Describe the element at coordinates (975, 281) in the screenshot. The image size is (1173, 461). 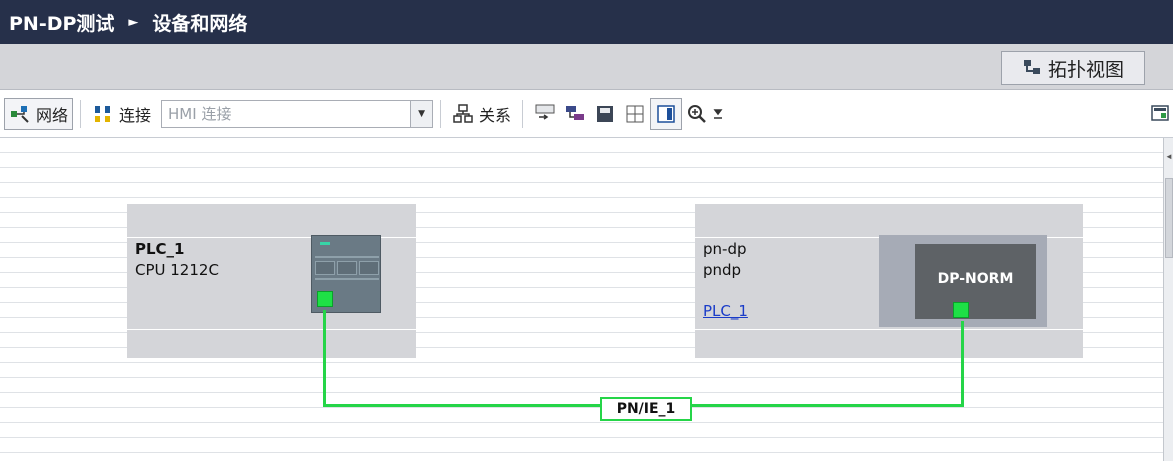
I see `dp-module-label: DP-NORM` at that location.